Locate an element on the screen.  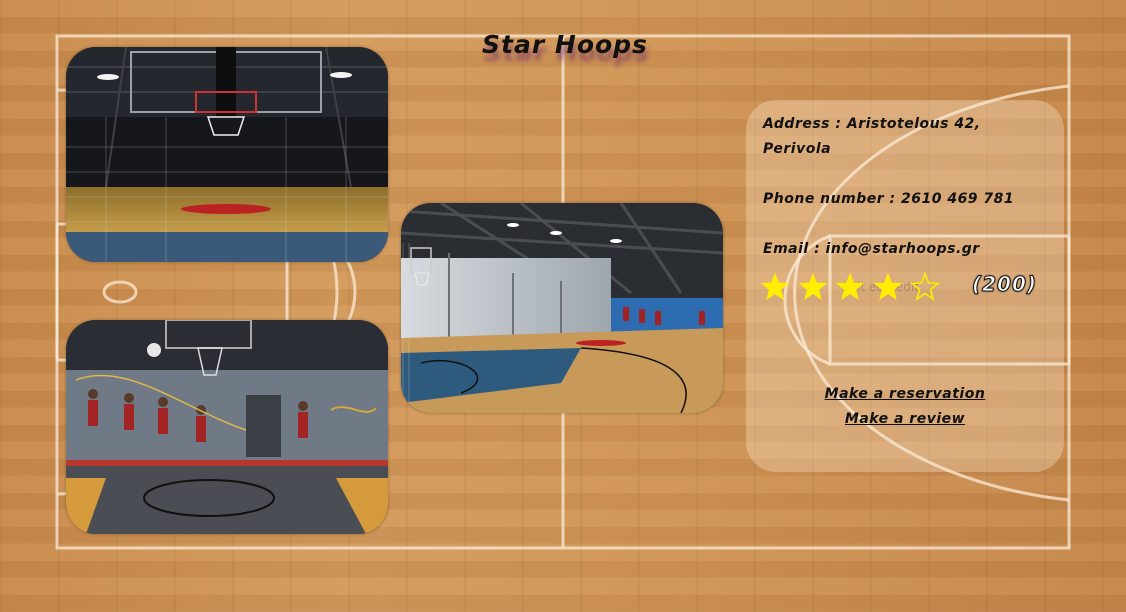
star-empty-icon is located at coordinates (925, 287).